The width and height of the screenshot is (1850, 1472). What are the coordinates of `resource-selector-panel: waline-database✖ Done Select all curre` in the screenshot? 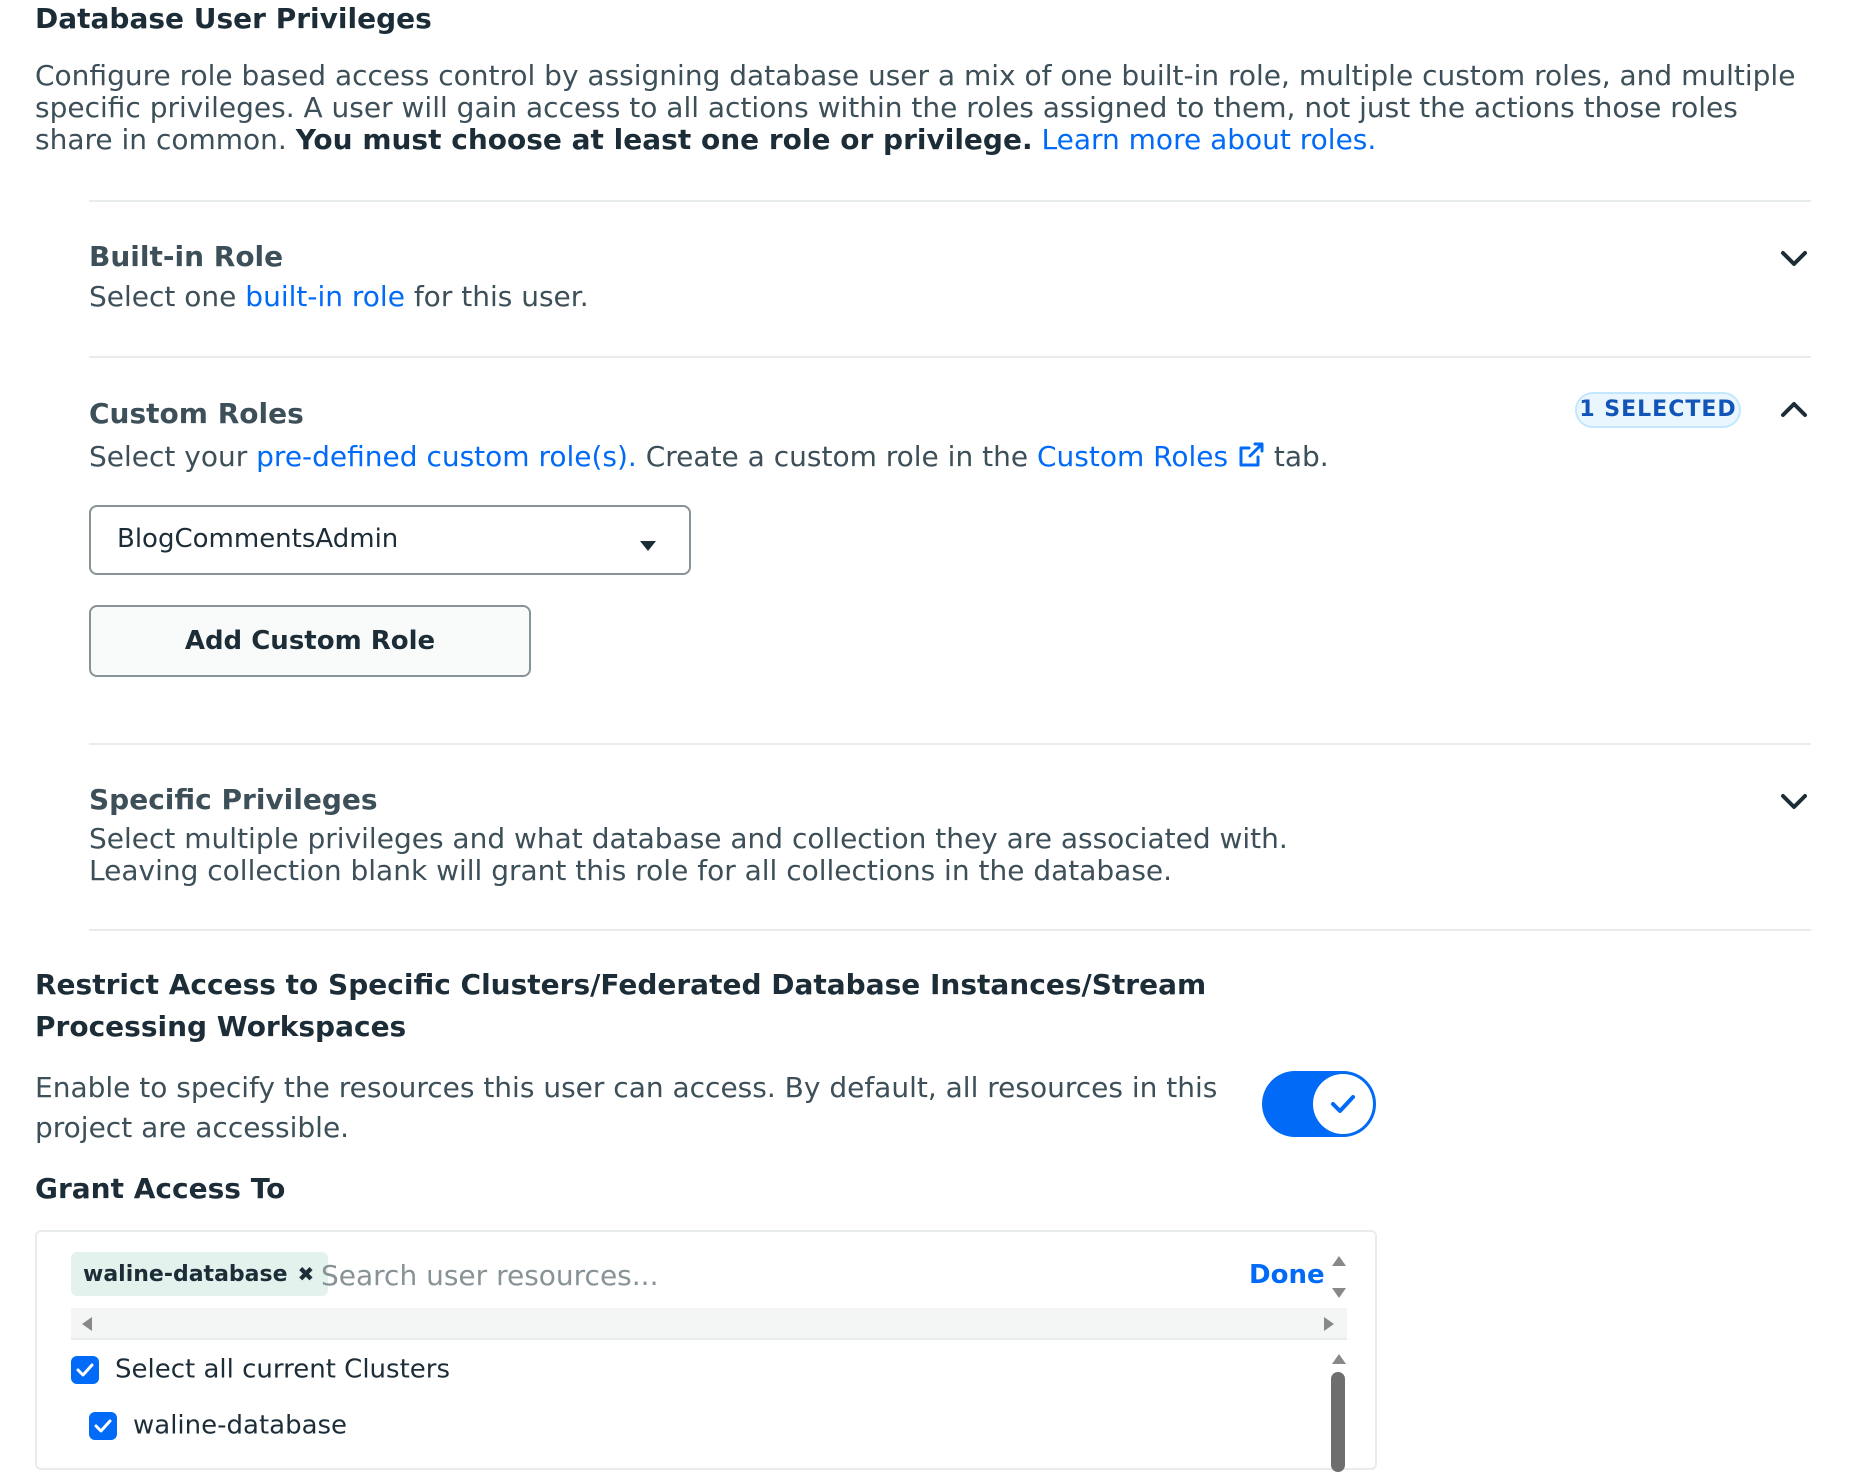 It's located at (706, 1351).